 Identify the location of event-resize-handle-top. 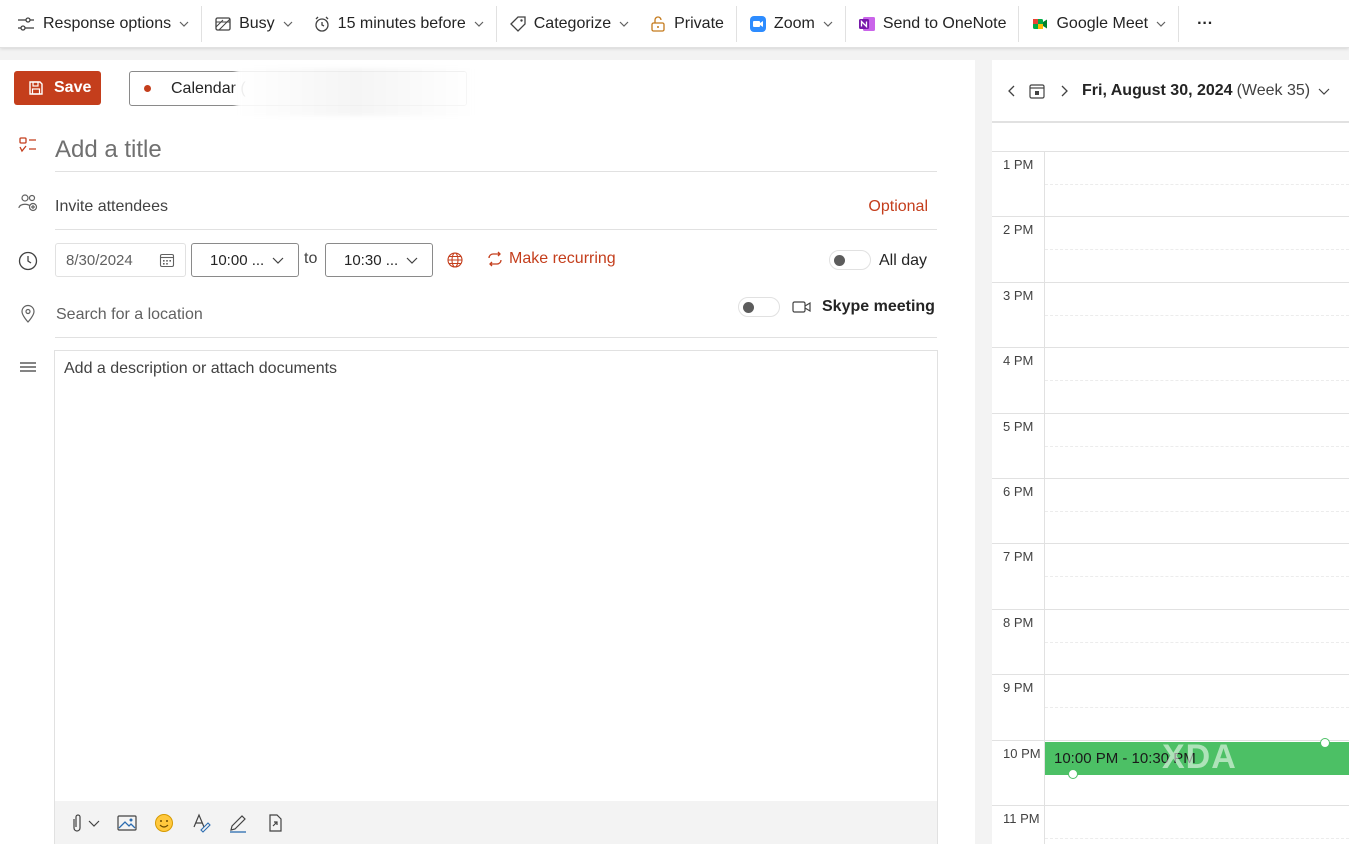
(1325, 743).